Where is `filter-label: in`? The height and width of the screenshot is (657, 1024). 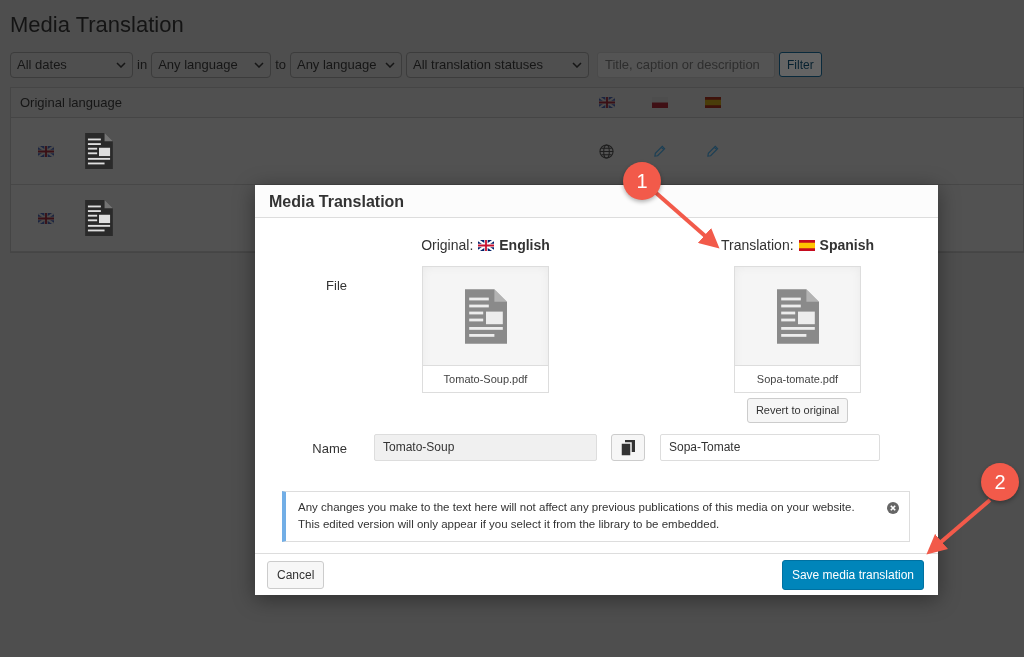
filter-label: in is located at coordinates (142, 64).